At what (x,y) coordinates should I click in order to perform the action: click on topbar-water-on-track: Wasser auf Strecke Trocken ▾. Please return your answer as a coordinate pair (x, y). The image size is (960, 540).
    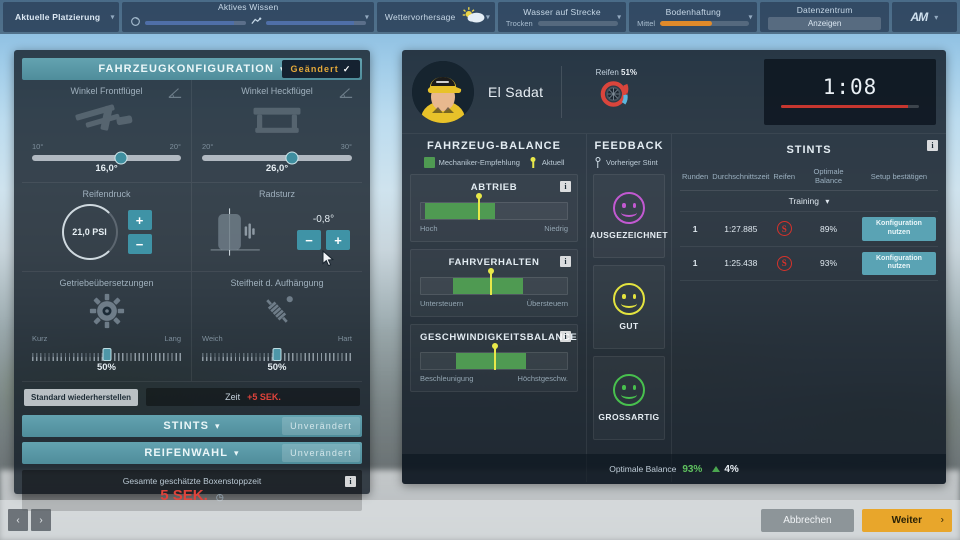
    Looking at the image, I should click on (562, 17).